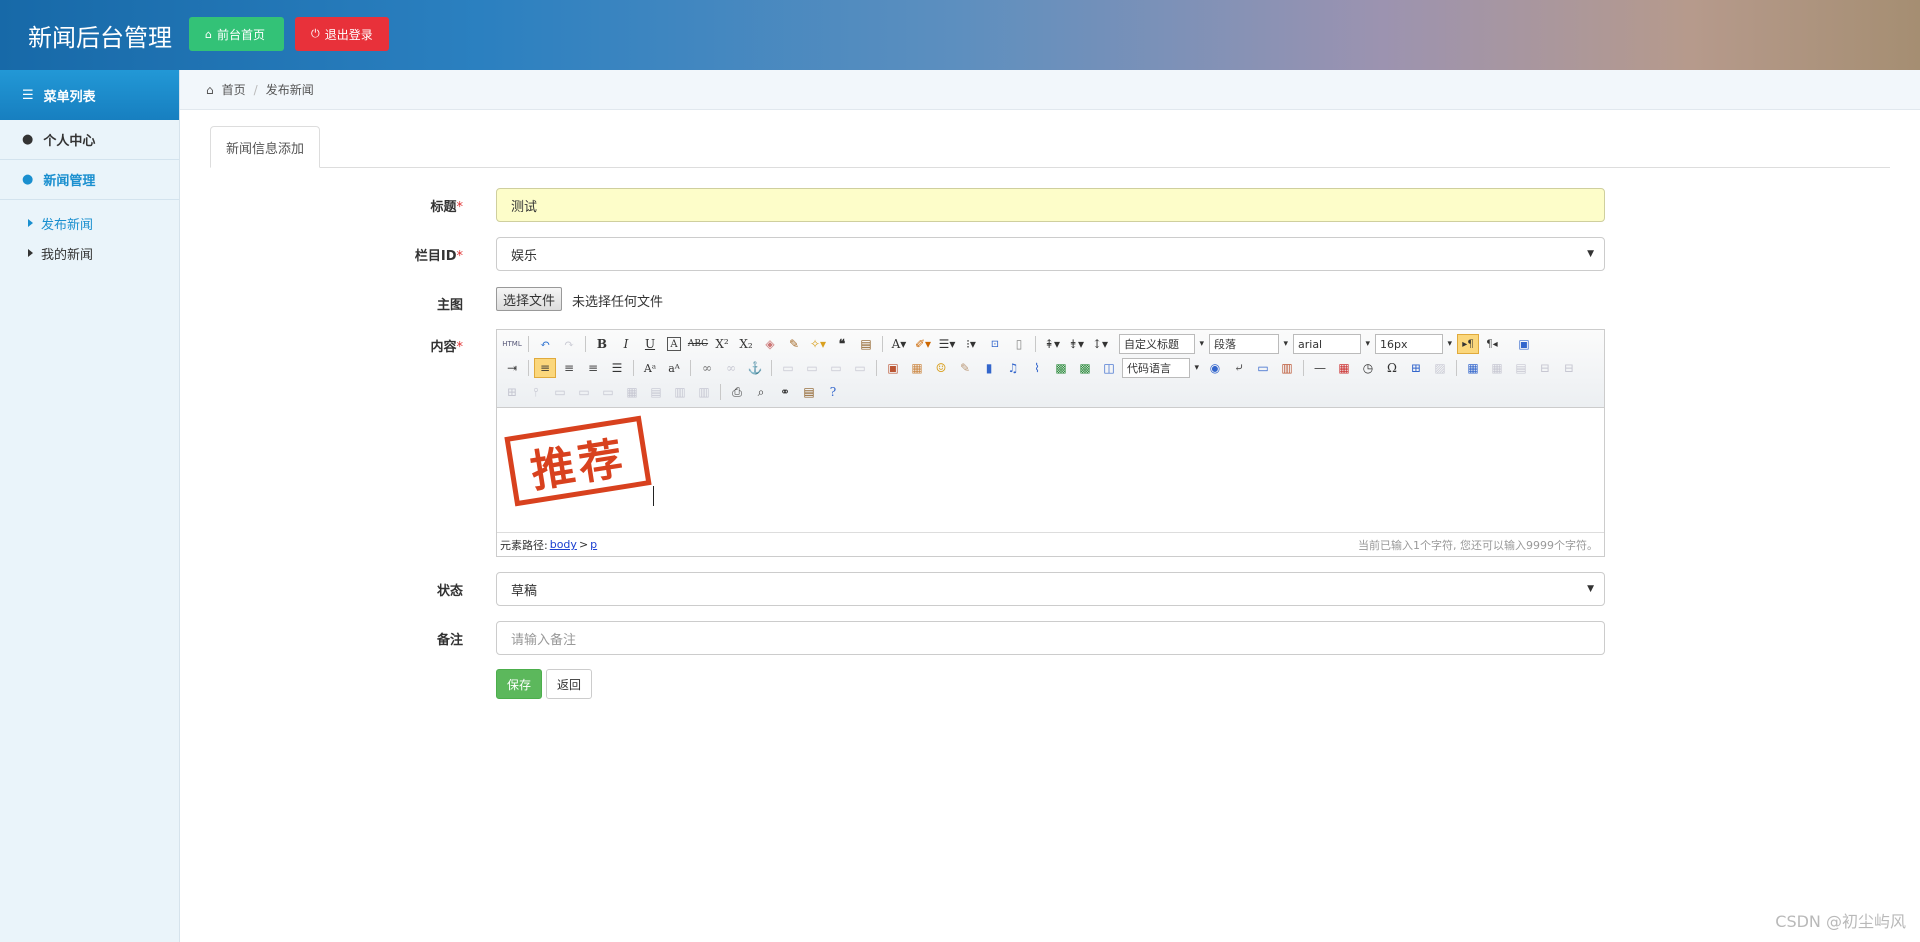 This screenshot has height=942, width=1920. I want to click on anchor-icon: ⚓, so click(755, 368).